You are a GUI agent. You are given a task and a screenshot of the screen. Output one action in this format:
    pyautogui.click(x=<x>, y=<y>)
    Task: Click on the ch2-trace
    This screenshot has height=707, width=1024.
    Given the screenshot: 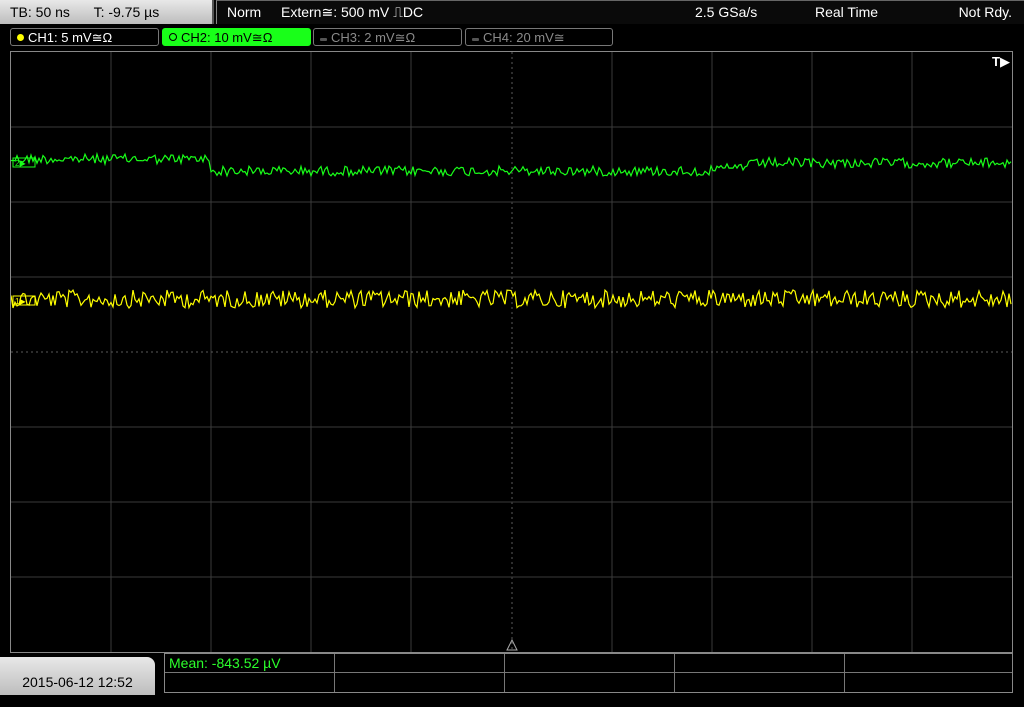 What is the action you would take?
    pyautogui.click(x=511, y=165)
    